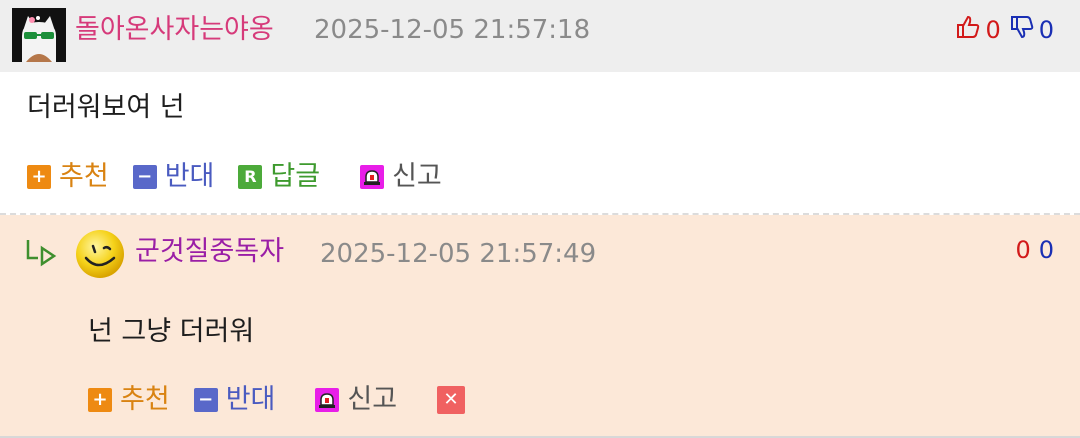 The height and width of the screenshot is (438, 1080). Describe the element at coordinates (292, 400) in the screenshot. I see `comment-actions: + 추천 − 반대 신고 ✕` at that location.